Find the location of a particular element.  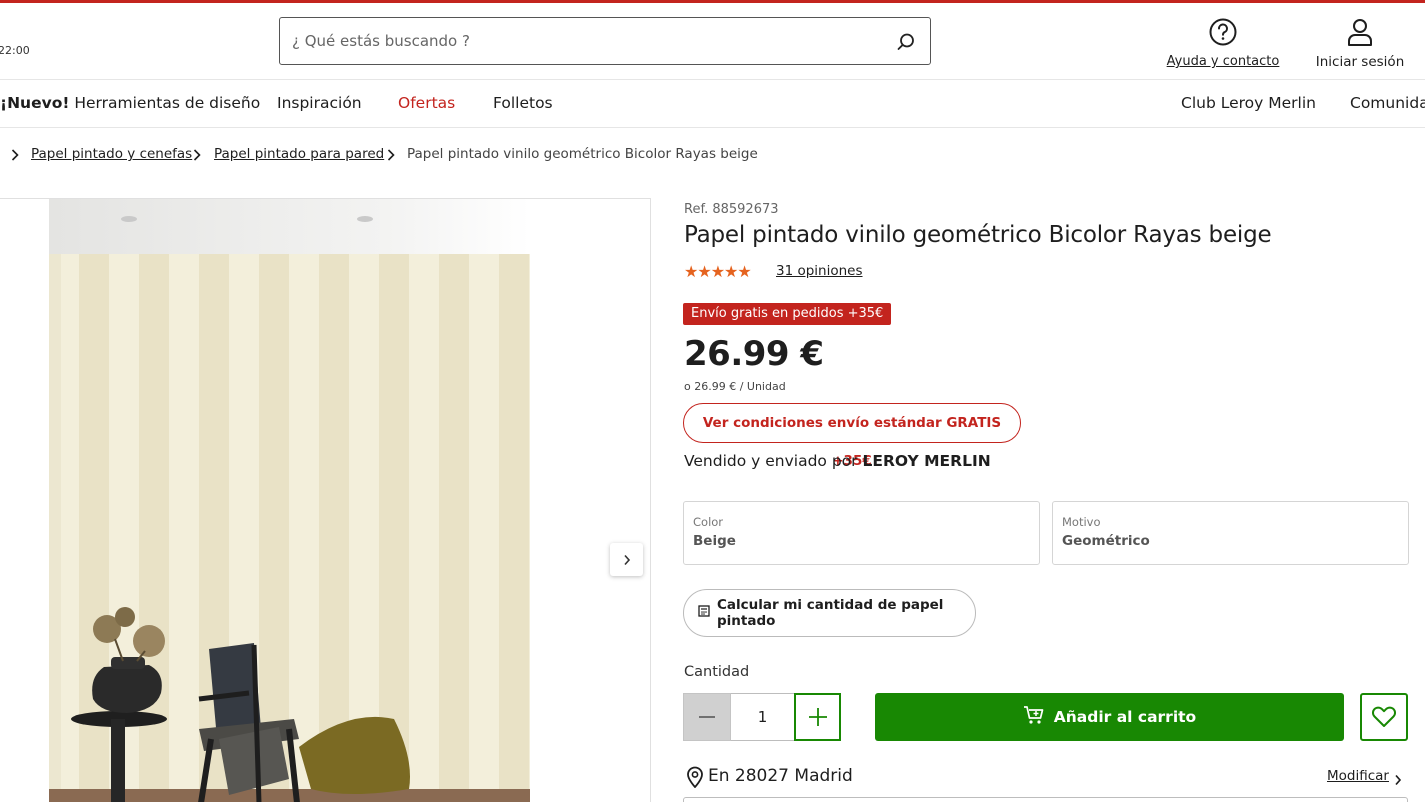

wishlist-button is located at coordinates (1384, 717).